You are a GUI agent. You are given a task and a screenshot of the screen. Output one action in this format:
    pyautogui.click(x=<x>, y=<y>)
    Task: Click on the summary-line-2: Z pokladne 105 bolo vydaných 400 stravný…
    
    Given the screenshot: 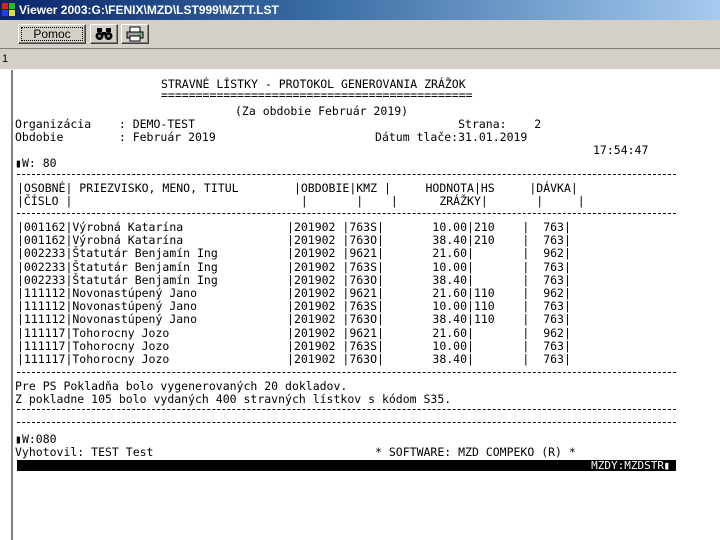 What is the action you would take?
    pyautogui.click(x=233, y=399)
    